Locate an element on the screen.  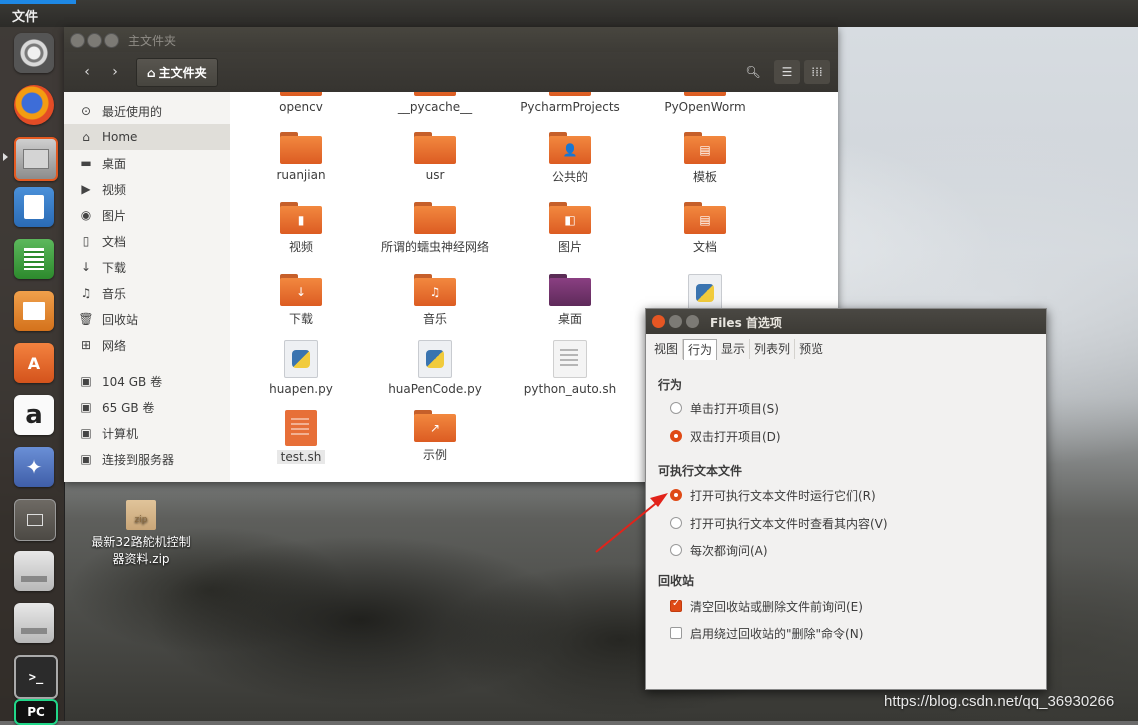
tab-preview: 预览 is located at coordinates (811, 349).